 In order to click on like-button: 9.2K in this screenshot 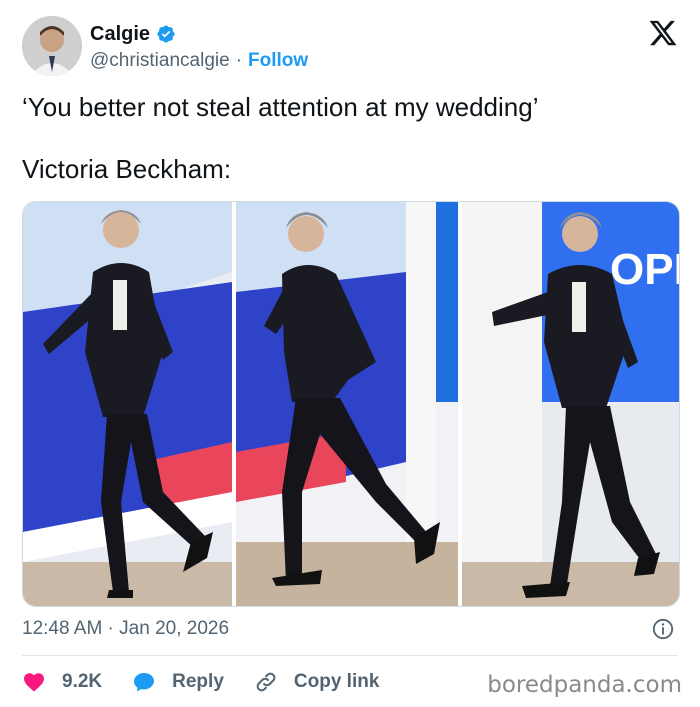, I will do `click(62, 682)`.